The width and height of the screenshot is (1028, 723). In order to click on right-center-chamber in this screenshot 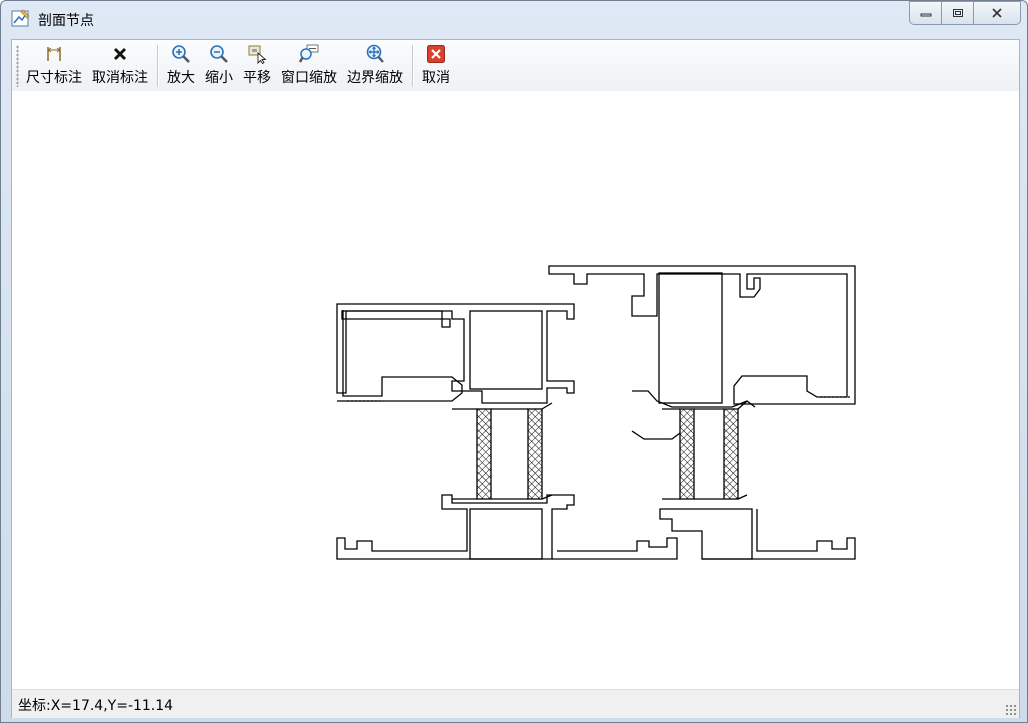, I will do `click(690, 338)`.